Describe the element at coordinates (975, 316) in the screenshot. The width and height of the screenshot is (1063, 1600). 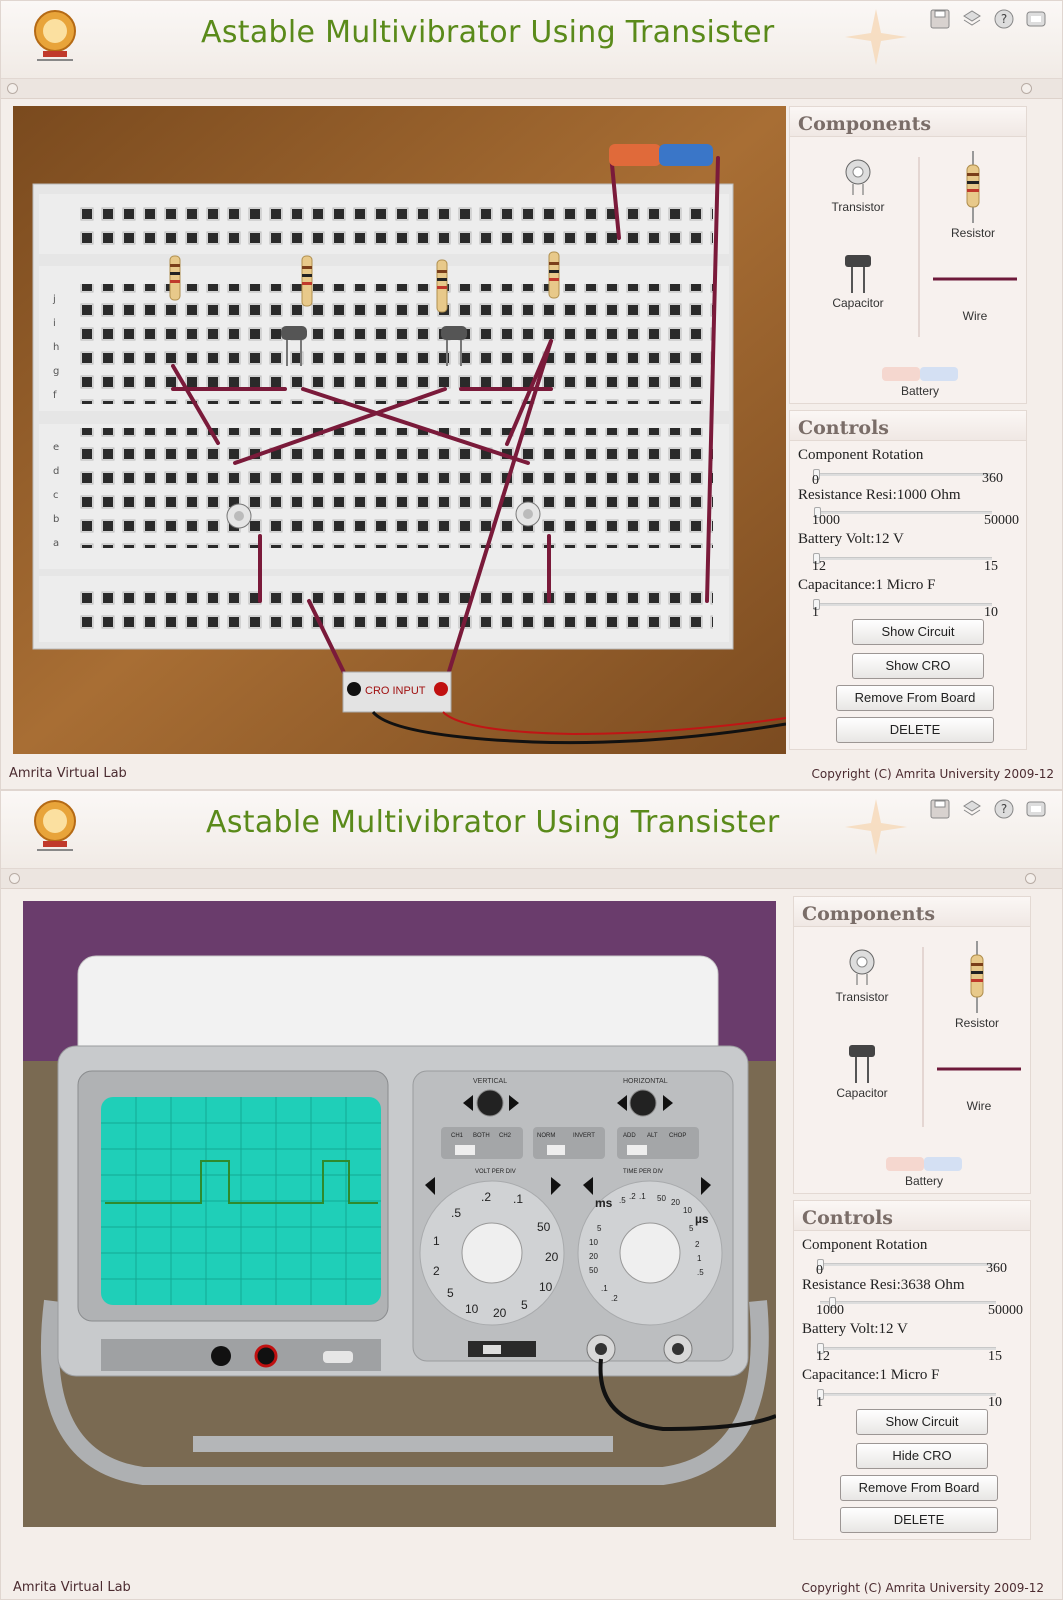
I see `component-wire-label: Wire` at that location.